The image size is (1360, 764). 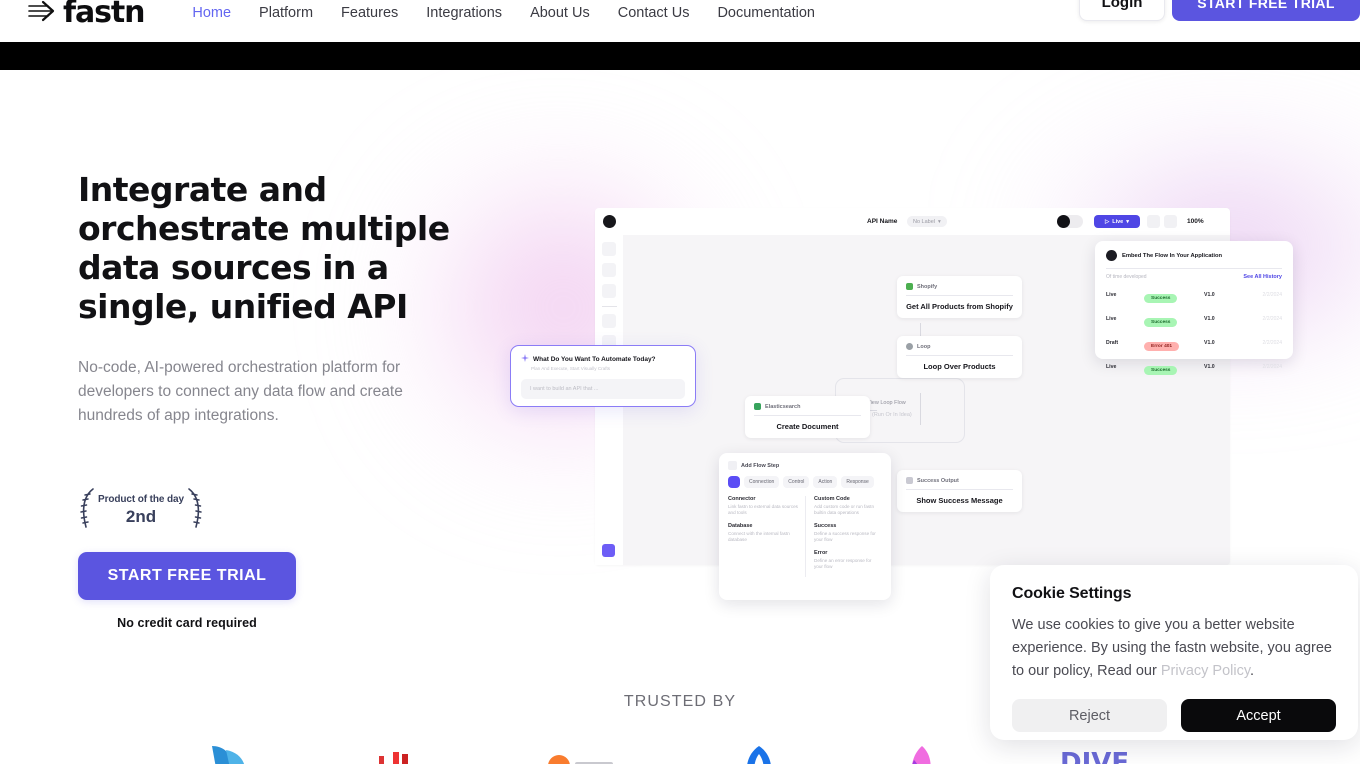 What do you see at coordinates (1070, 221) in the screenshot?
I see `env-toggle` at bounding box center [1070, 221].